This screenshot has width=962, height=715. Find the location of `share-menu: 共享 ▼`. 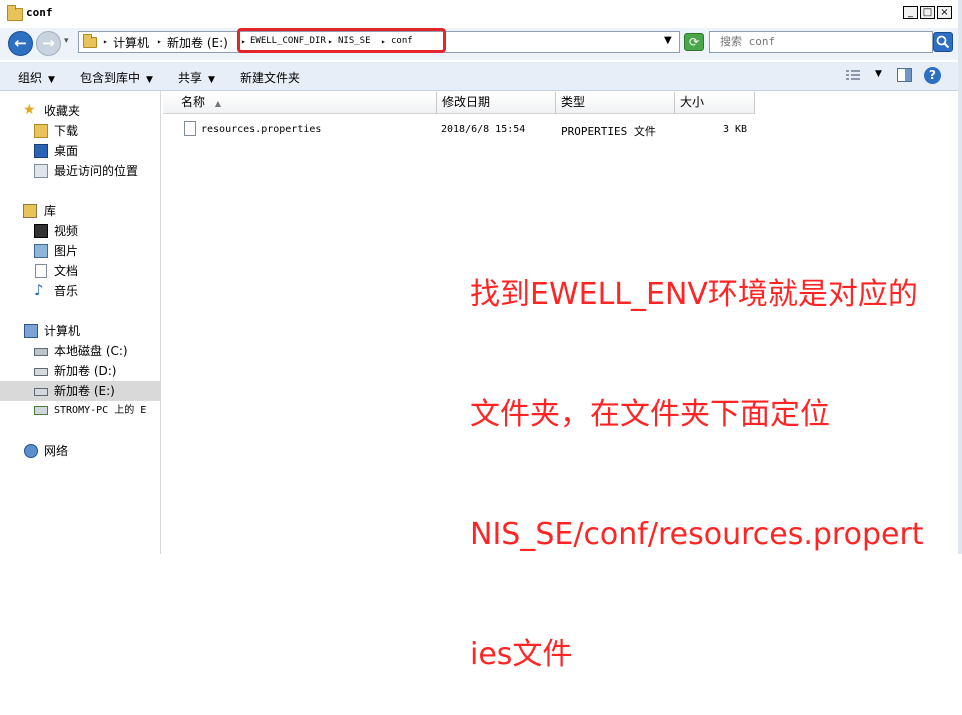

share-menu: 共享 ▼ is located at coordinates (196, 77).